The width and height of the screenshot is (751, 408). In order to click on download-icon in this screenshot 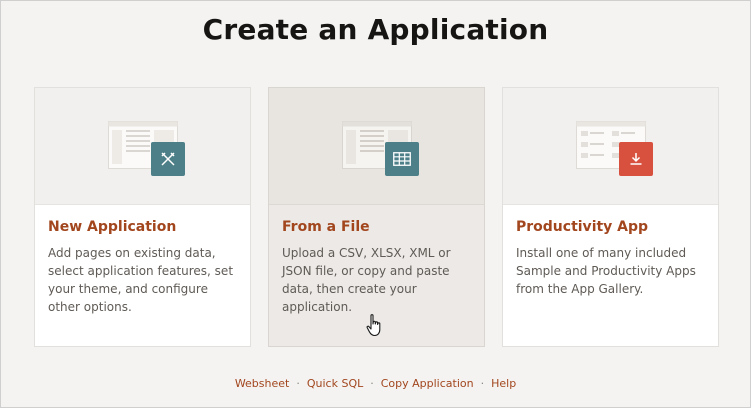, I will do `click(636, 159)`.